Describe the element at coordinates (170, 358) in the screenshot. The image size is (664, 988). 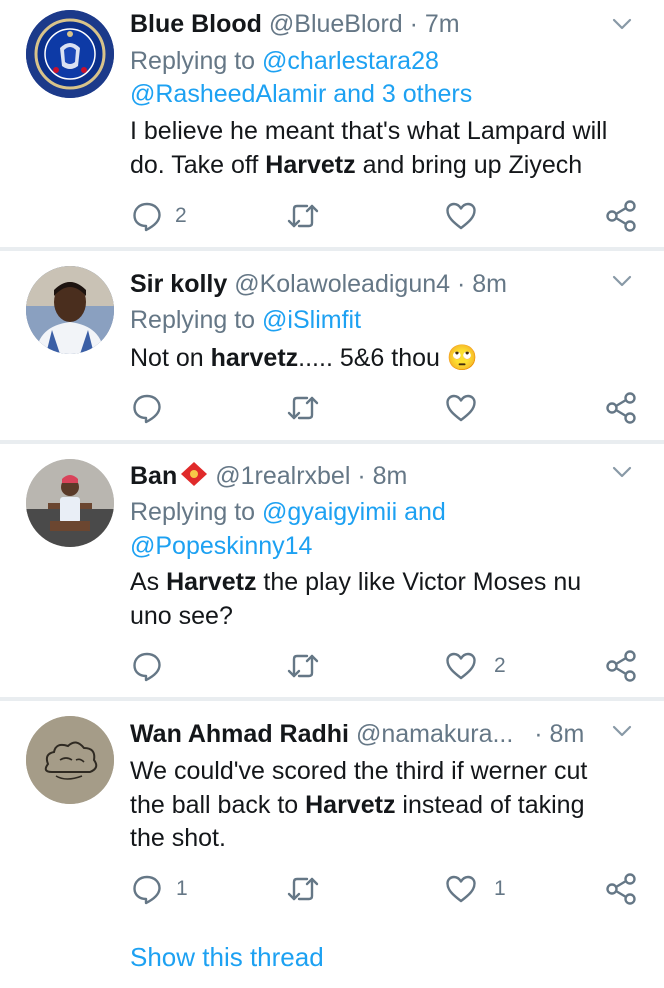
I see `text-segment: Not on` at that location.